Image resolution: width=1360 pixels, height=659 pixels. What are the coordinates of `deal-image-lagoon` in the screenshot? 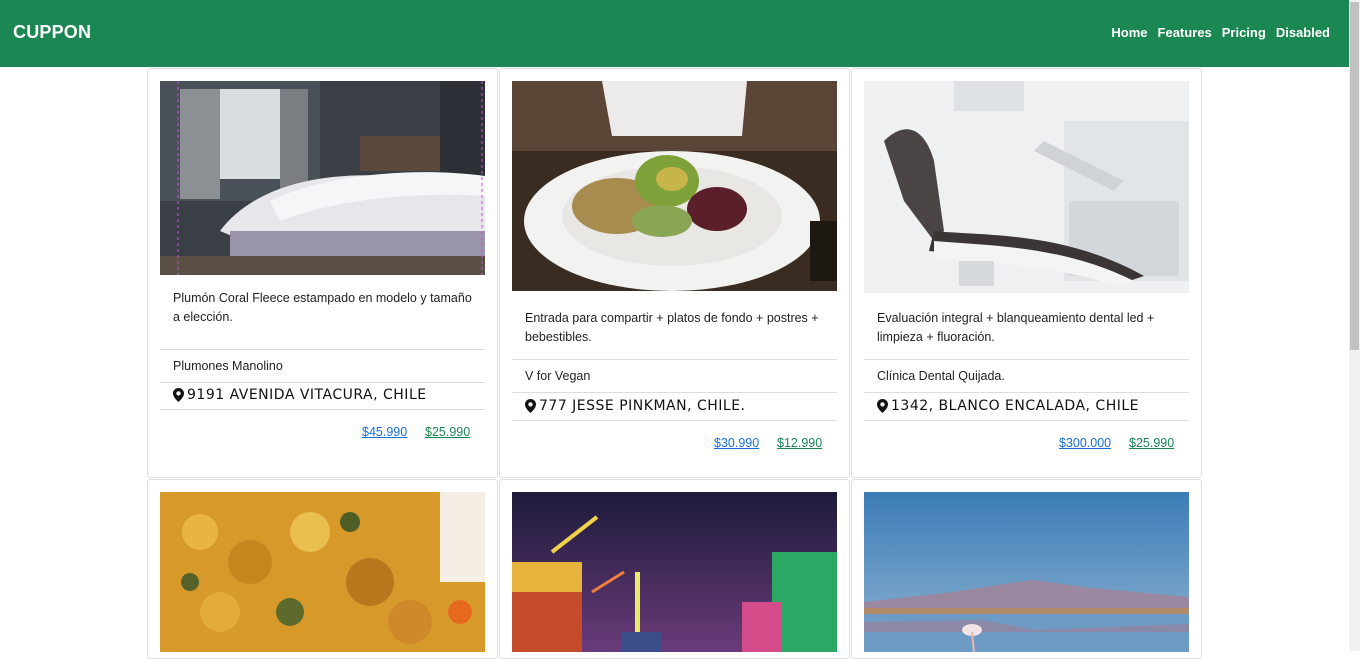 It's located at (1026, 572).